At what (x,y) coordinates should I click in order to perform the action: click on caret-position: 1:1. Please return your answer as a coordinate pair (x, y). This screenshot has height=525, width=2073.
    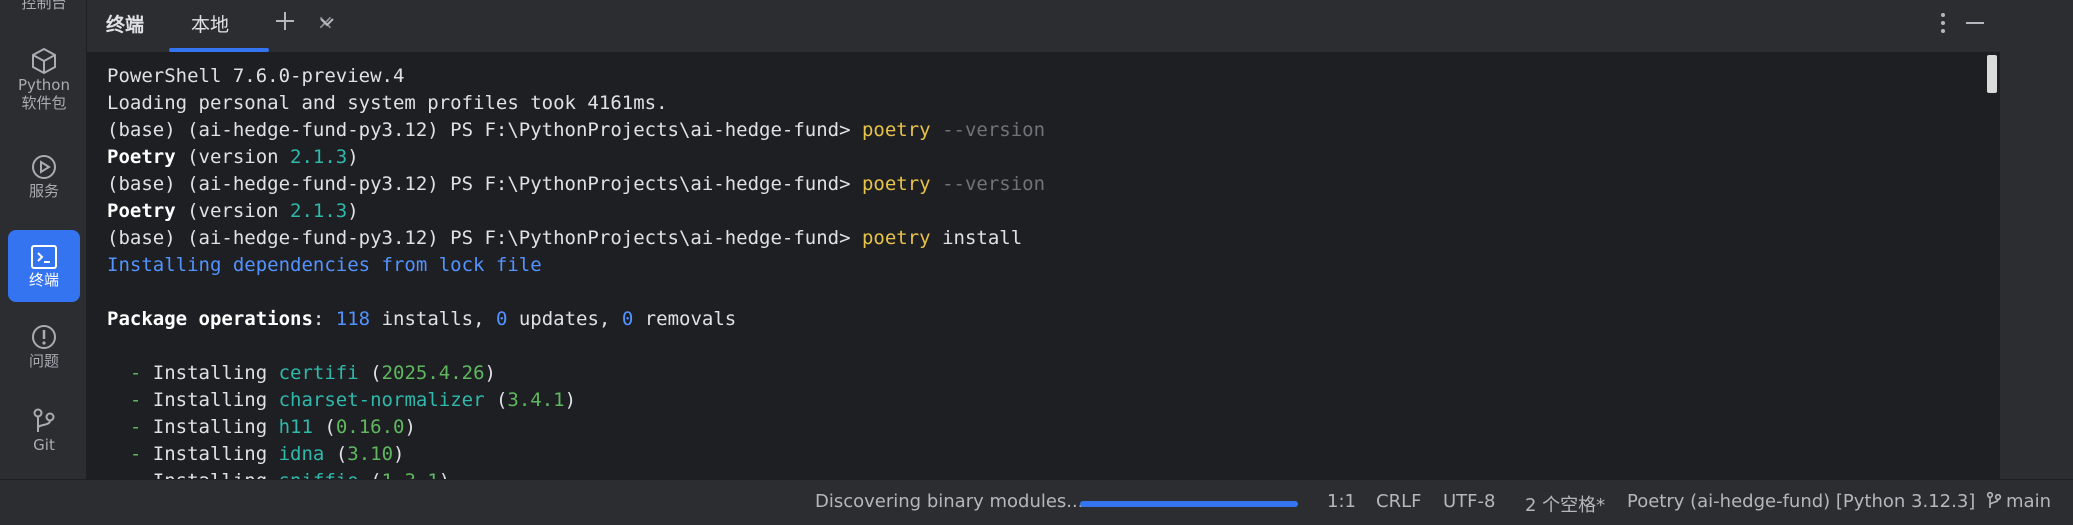
    Looking at the image, I should click on (1341, 501).